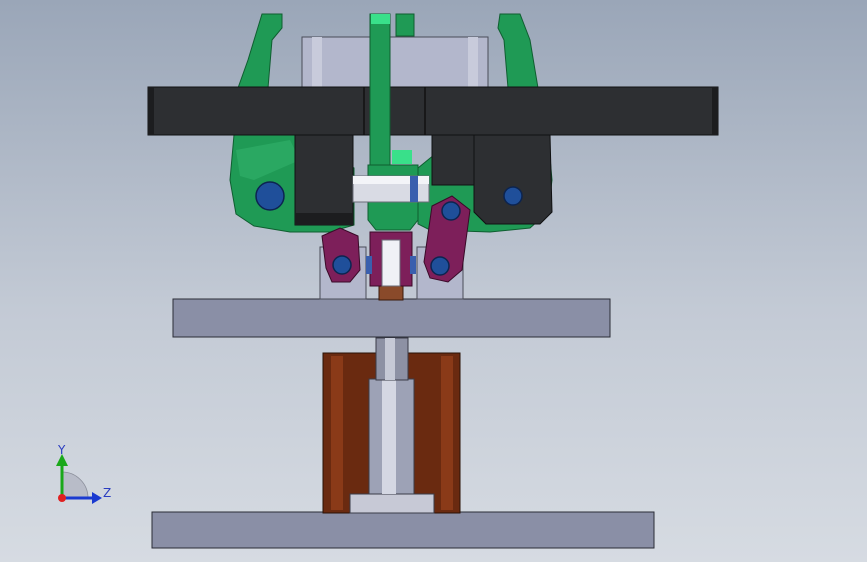  Describe the element at coordinates (75, 485) in the screenshot. I see `triad-quadrant` at that location.